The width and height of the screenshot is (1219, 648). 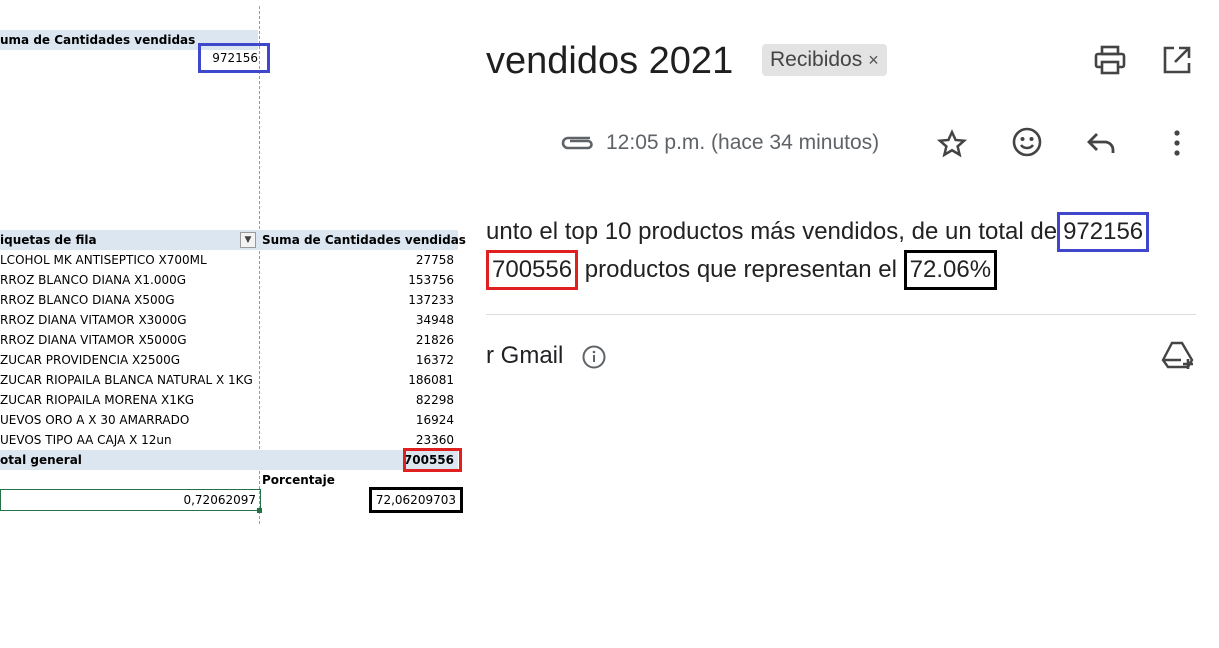 What do you see at coordinates (41, 460) in the screenshot?
I see `grand-total-label: otal general` at bounding box center [41, 460].